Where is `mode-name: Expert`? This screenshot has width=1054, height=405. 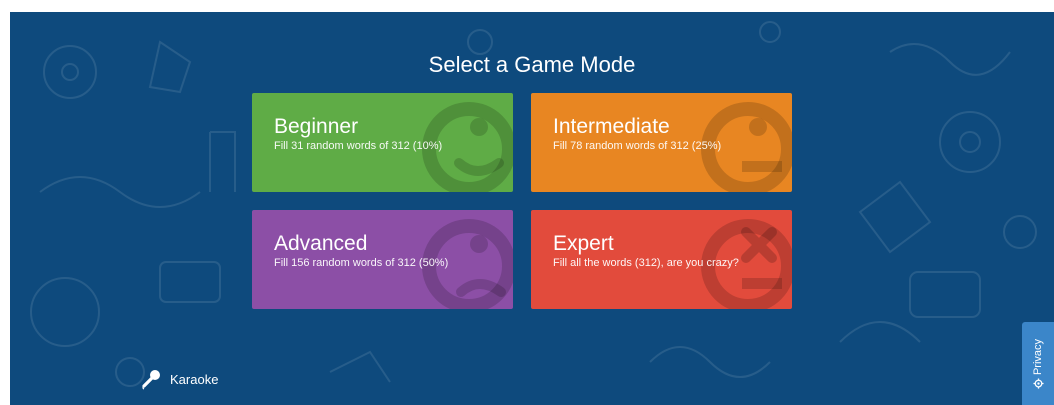
mode-name: Expert is located at coordinates (583, 243).